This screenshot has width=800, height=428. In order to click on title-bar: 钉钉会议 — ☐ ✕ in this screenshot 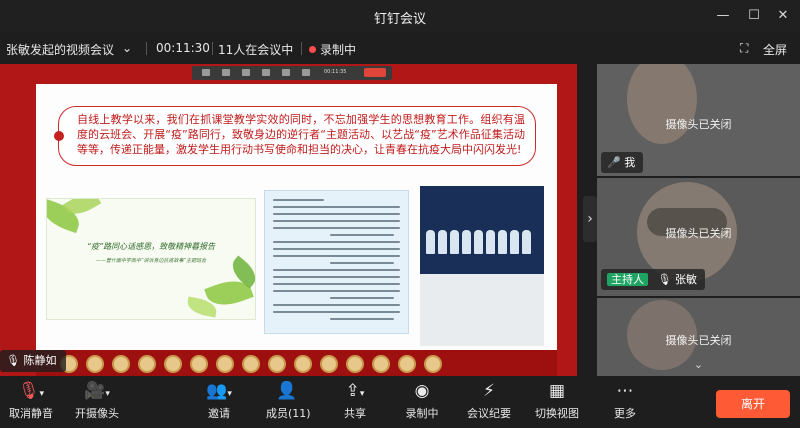, I will do `click(400, 16)`.